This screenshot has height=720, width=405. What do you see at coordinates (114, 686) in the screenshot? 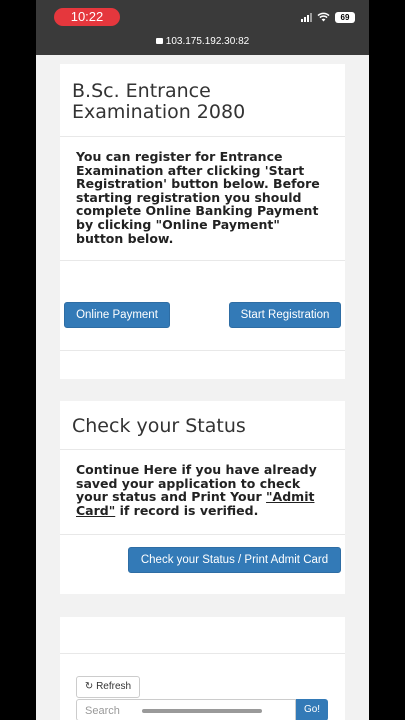
I see `refresh-label: Refresh` at bounding box center [114, 686].